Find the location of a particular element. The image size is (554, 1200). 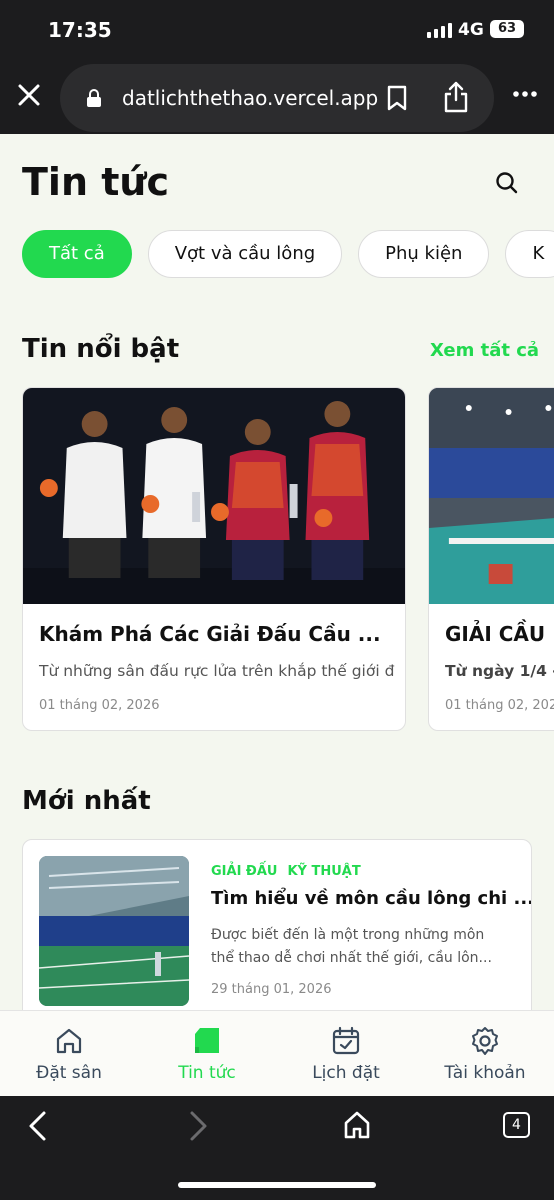

latest-heading: Mới nhất is located at coordinates (86, 801).